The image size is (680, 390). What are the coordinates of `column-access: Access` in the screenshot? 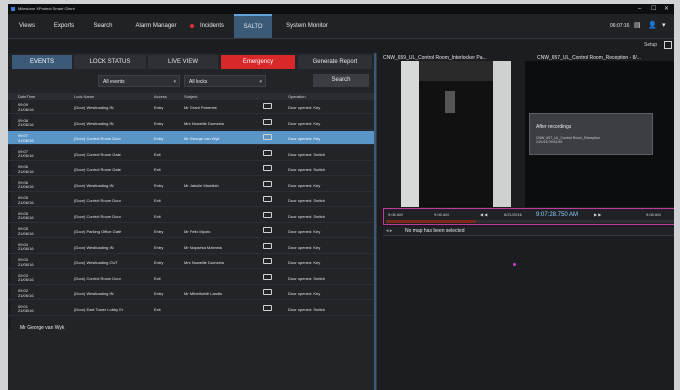 It's located at (160, 96).